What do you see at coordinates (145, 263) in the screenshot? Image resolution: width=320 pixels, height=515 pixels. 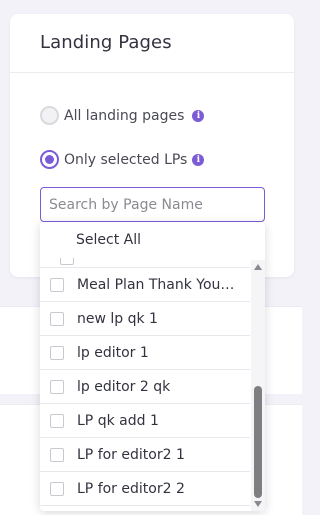 I see `list-item` at bounding box center [145, 263].